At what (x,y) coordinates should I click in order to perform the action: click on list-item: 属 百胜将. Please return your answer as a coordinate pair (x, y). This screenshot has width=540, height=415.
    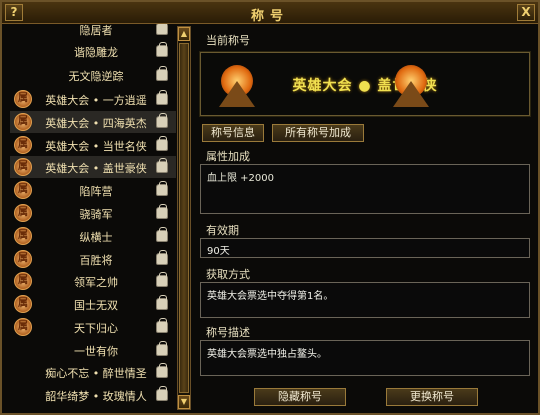
    Looking at the image, I should click on (93, 259).